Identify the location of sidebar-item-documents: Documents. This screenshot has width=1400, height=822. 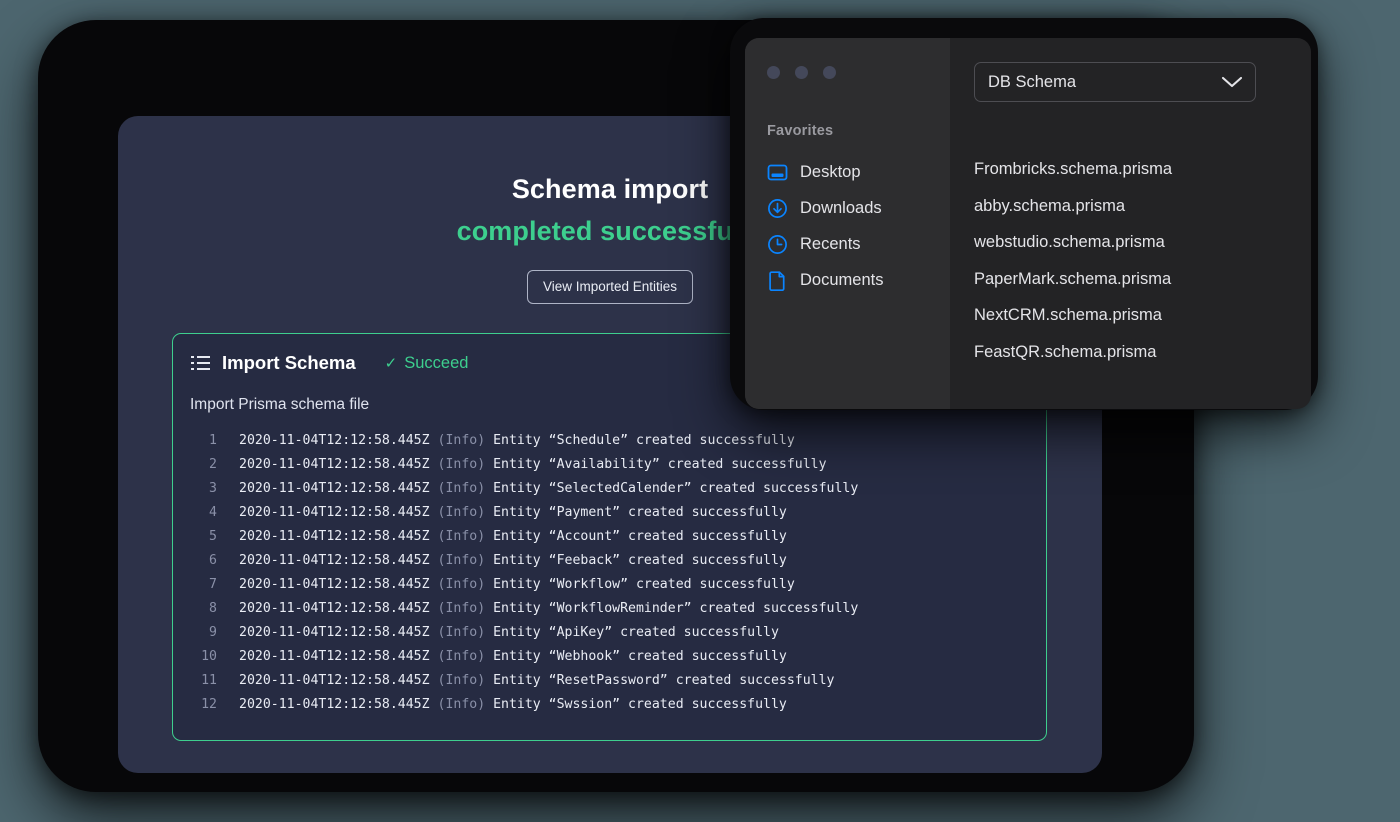
(858, 280).